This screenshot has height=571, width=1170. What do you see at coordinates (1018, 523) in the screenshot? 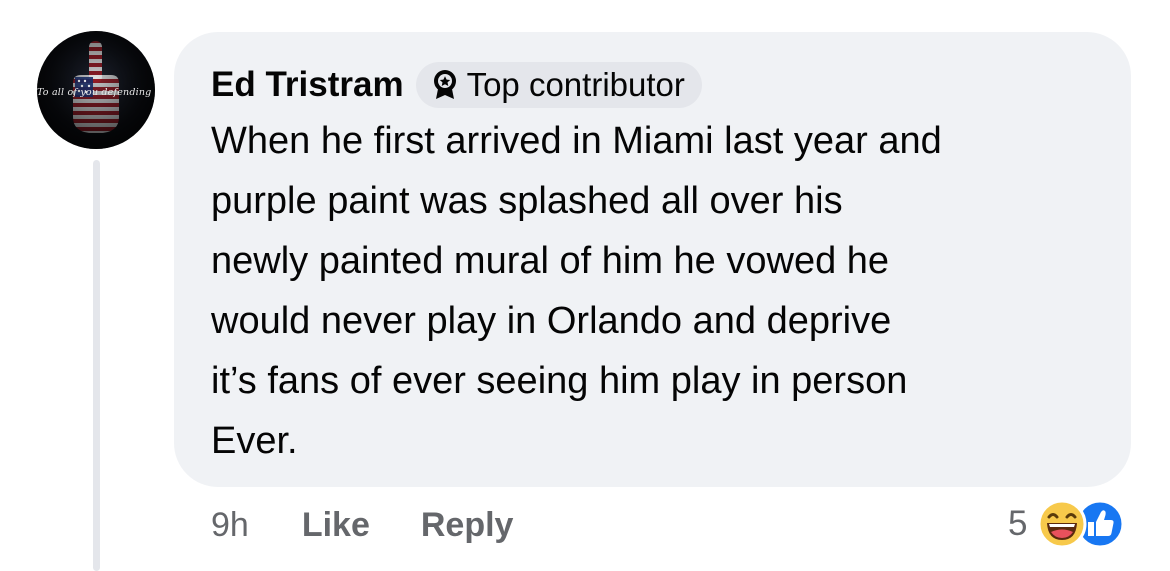
I see `reaction-count: 5` at bounding box center [1018, 523].